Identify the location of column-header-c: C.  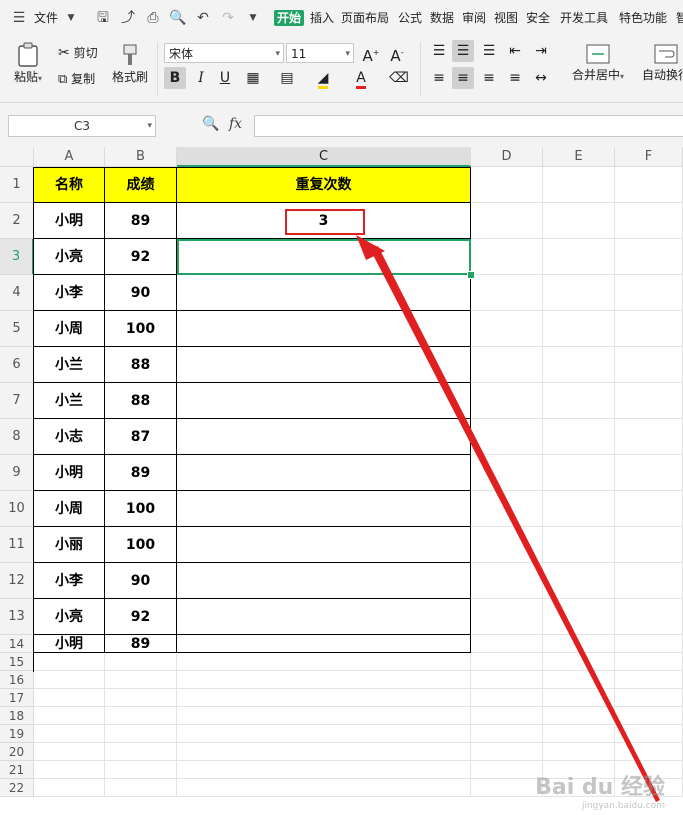
(324, 157).